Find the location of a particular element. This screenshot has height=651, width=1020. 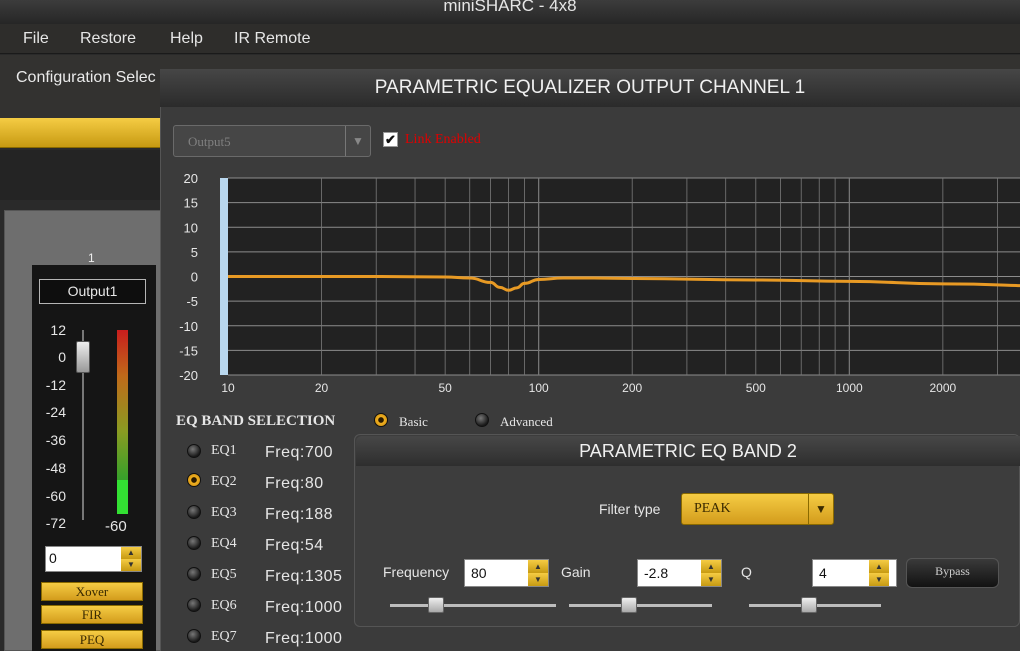

spin-up-icon: ▲ is located at coordinates (131, 553).